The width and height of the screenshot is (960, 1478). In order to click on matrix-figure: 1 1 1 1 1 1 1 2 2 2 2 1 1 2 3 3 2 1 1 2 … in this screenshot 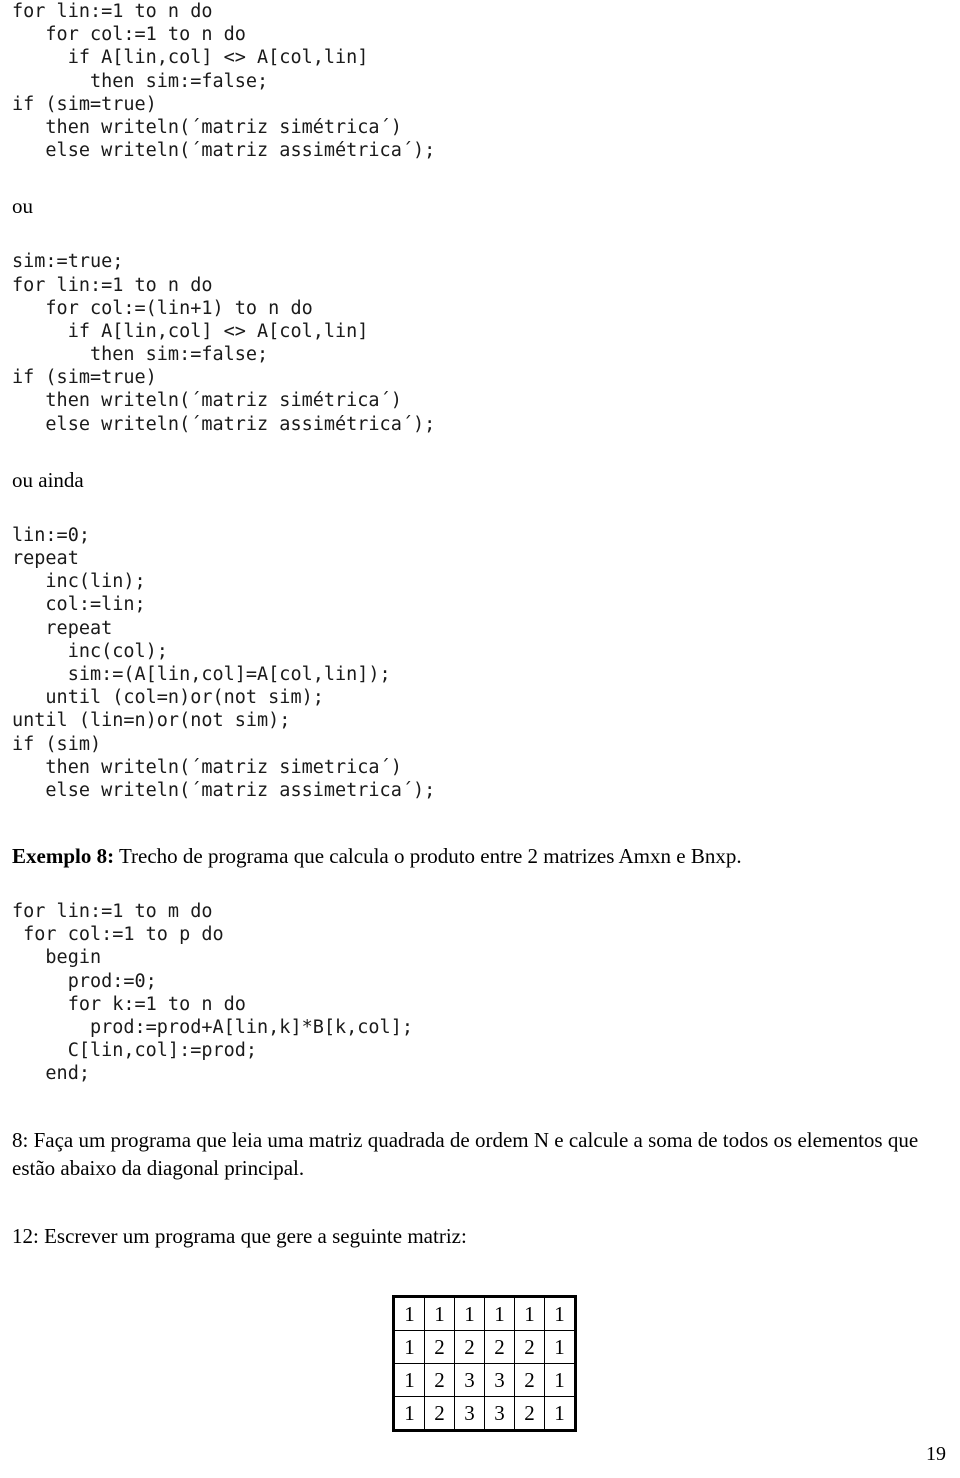, I will do `click(484, 1363)`.